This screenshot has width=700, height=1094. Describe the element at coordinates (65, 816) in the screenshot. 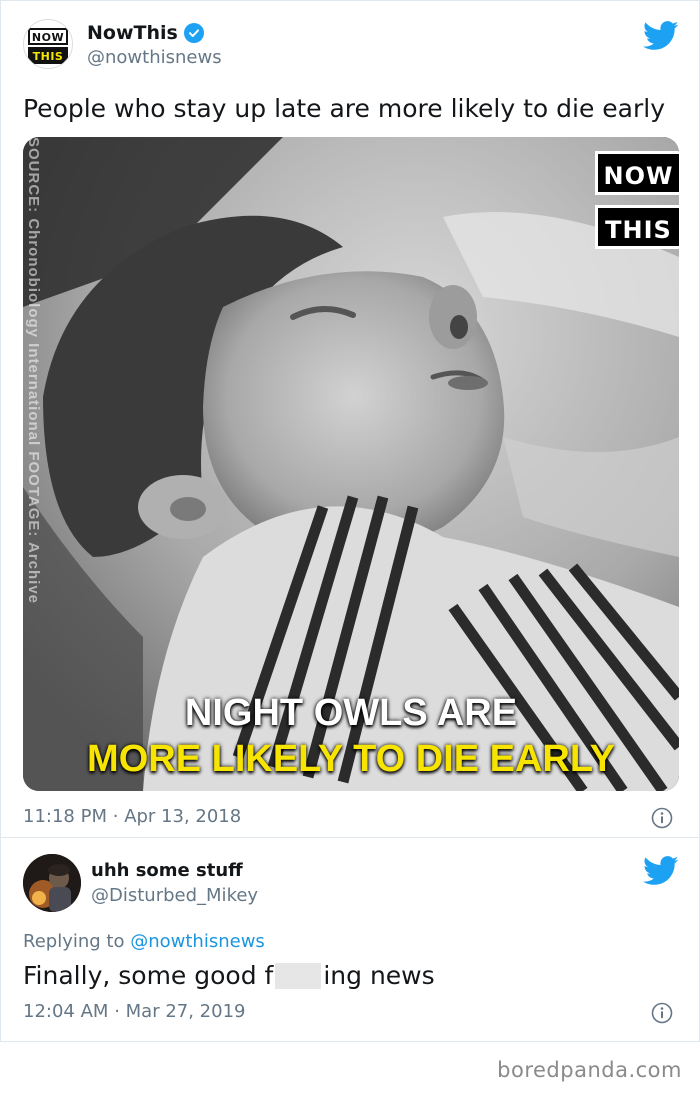

I see `tweet-time: 11:18 PM` at that location.